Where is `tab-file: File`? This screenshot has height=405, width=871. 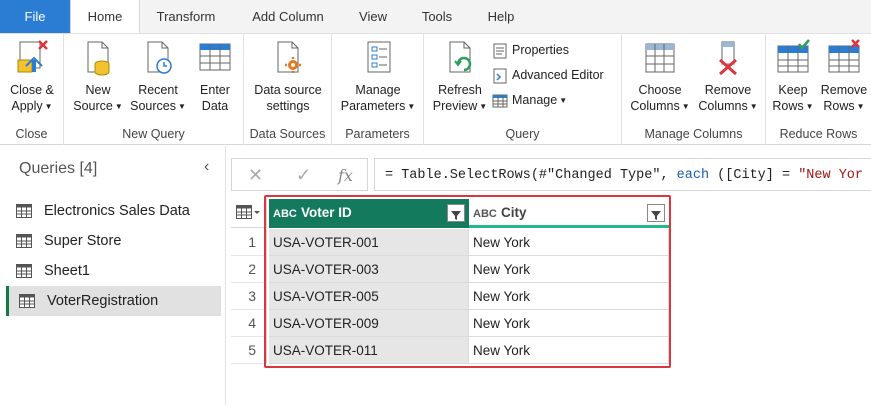
tab-file: File is located at coordinates (35, 16).